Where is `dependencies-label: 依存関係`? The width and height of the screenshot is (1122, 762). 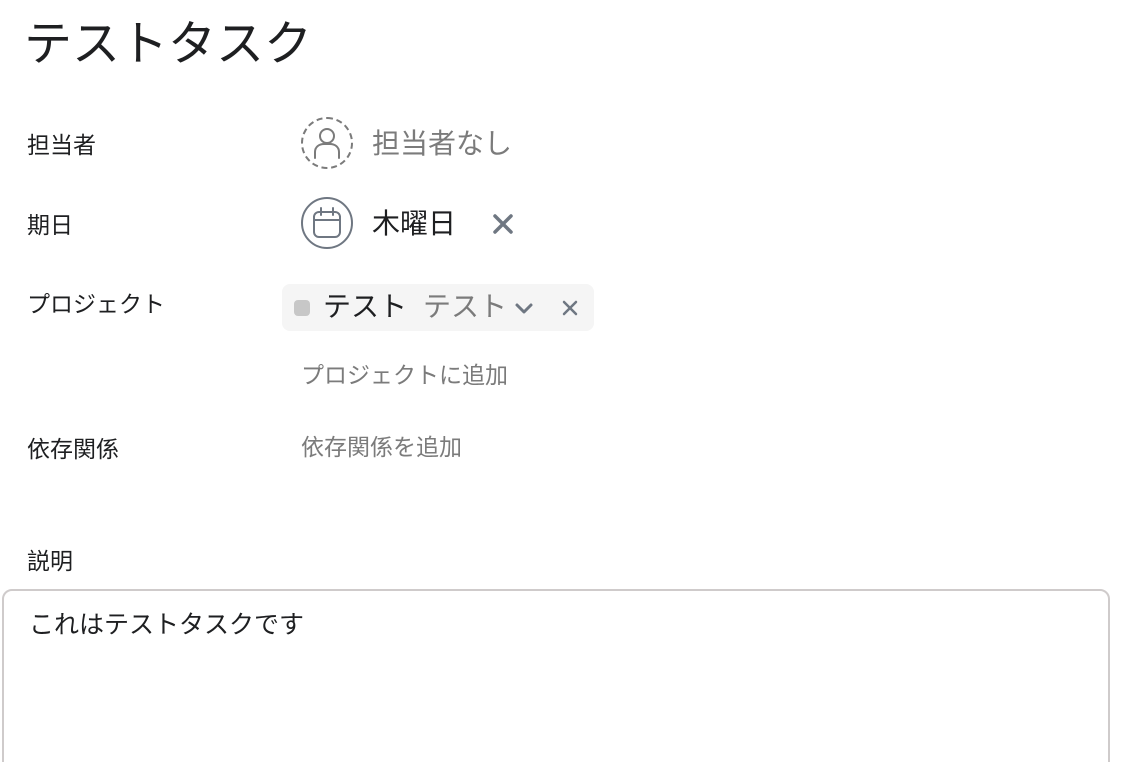 dependencies-label: 依存関係 is located at coordinates (73, 450).